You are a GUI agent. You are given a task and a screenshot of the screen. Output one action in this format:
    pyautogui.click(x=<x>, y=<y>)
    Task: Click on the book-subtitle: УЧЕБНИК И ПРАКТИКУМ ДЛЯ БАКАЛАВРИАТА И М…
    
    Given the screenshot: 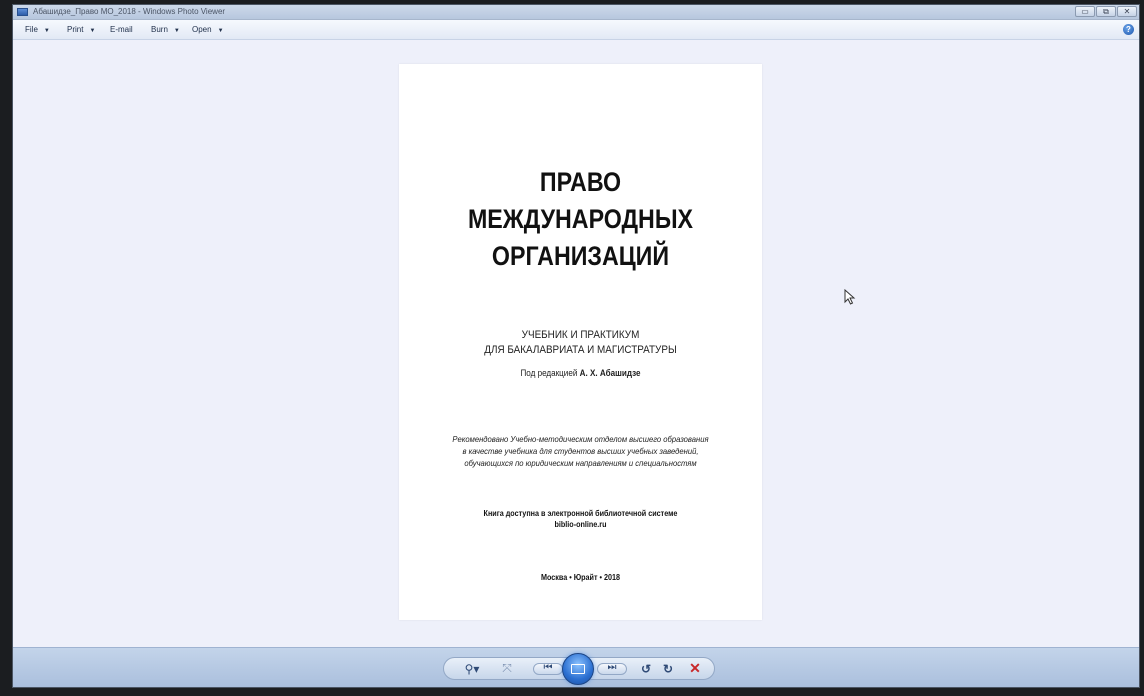 What is the action you would take?
    pyautogui.click(x=580, y=343)
    